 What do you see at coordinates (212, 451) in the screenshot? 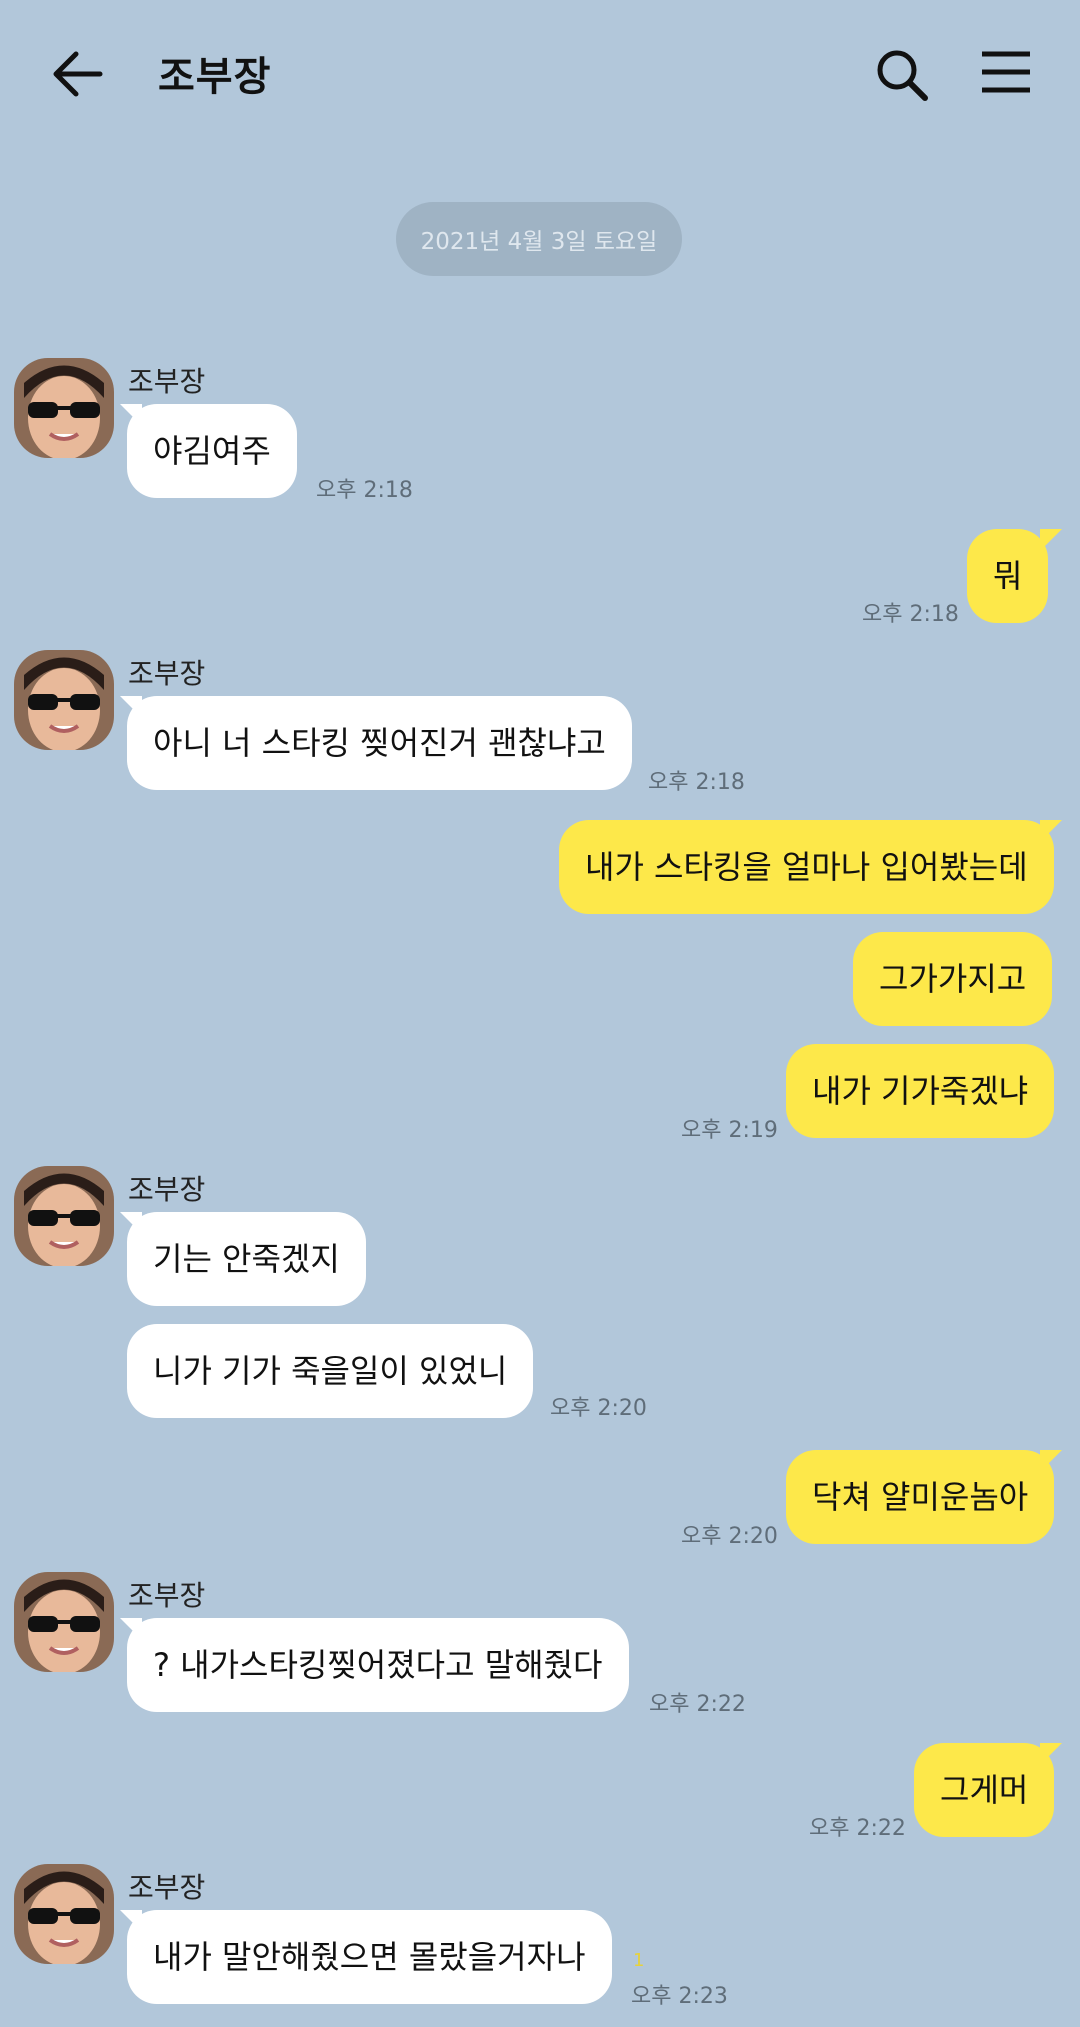
I see `message-bubble-incoming: 야김여주` at bounding box center [212, 451].